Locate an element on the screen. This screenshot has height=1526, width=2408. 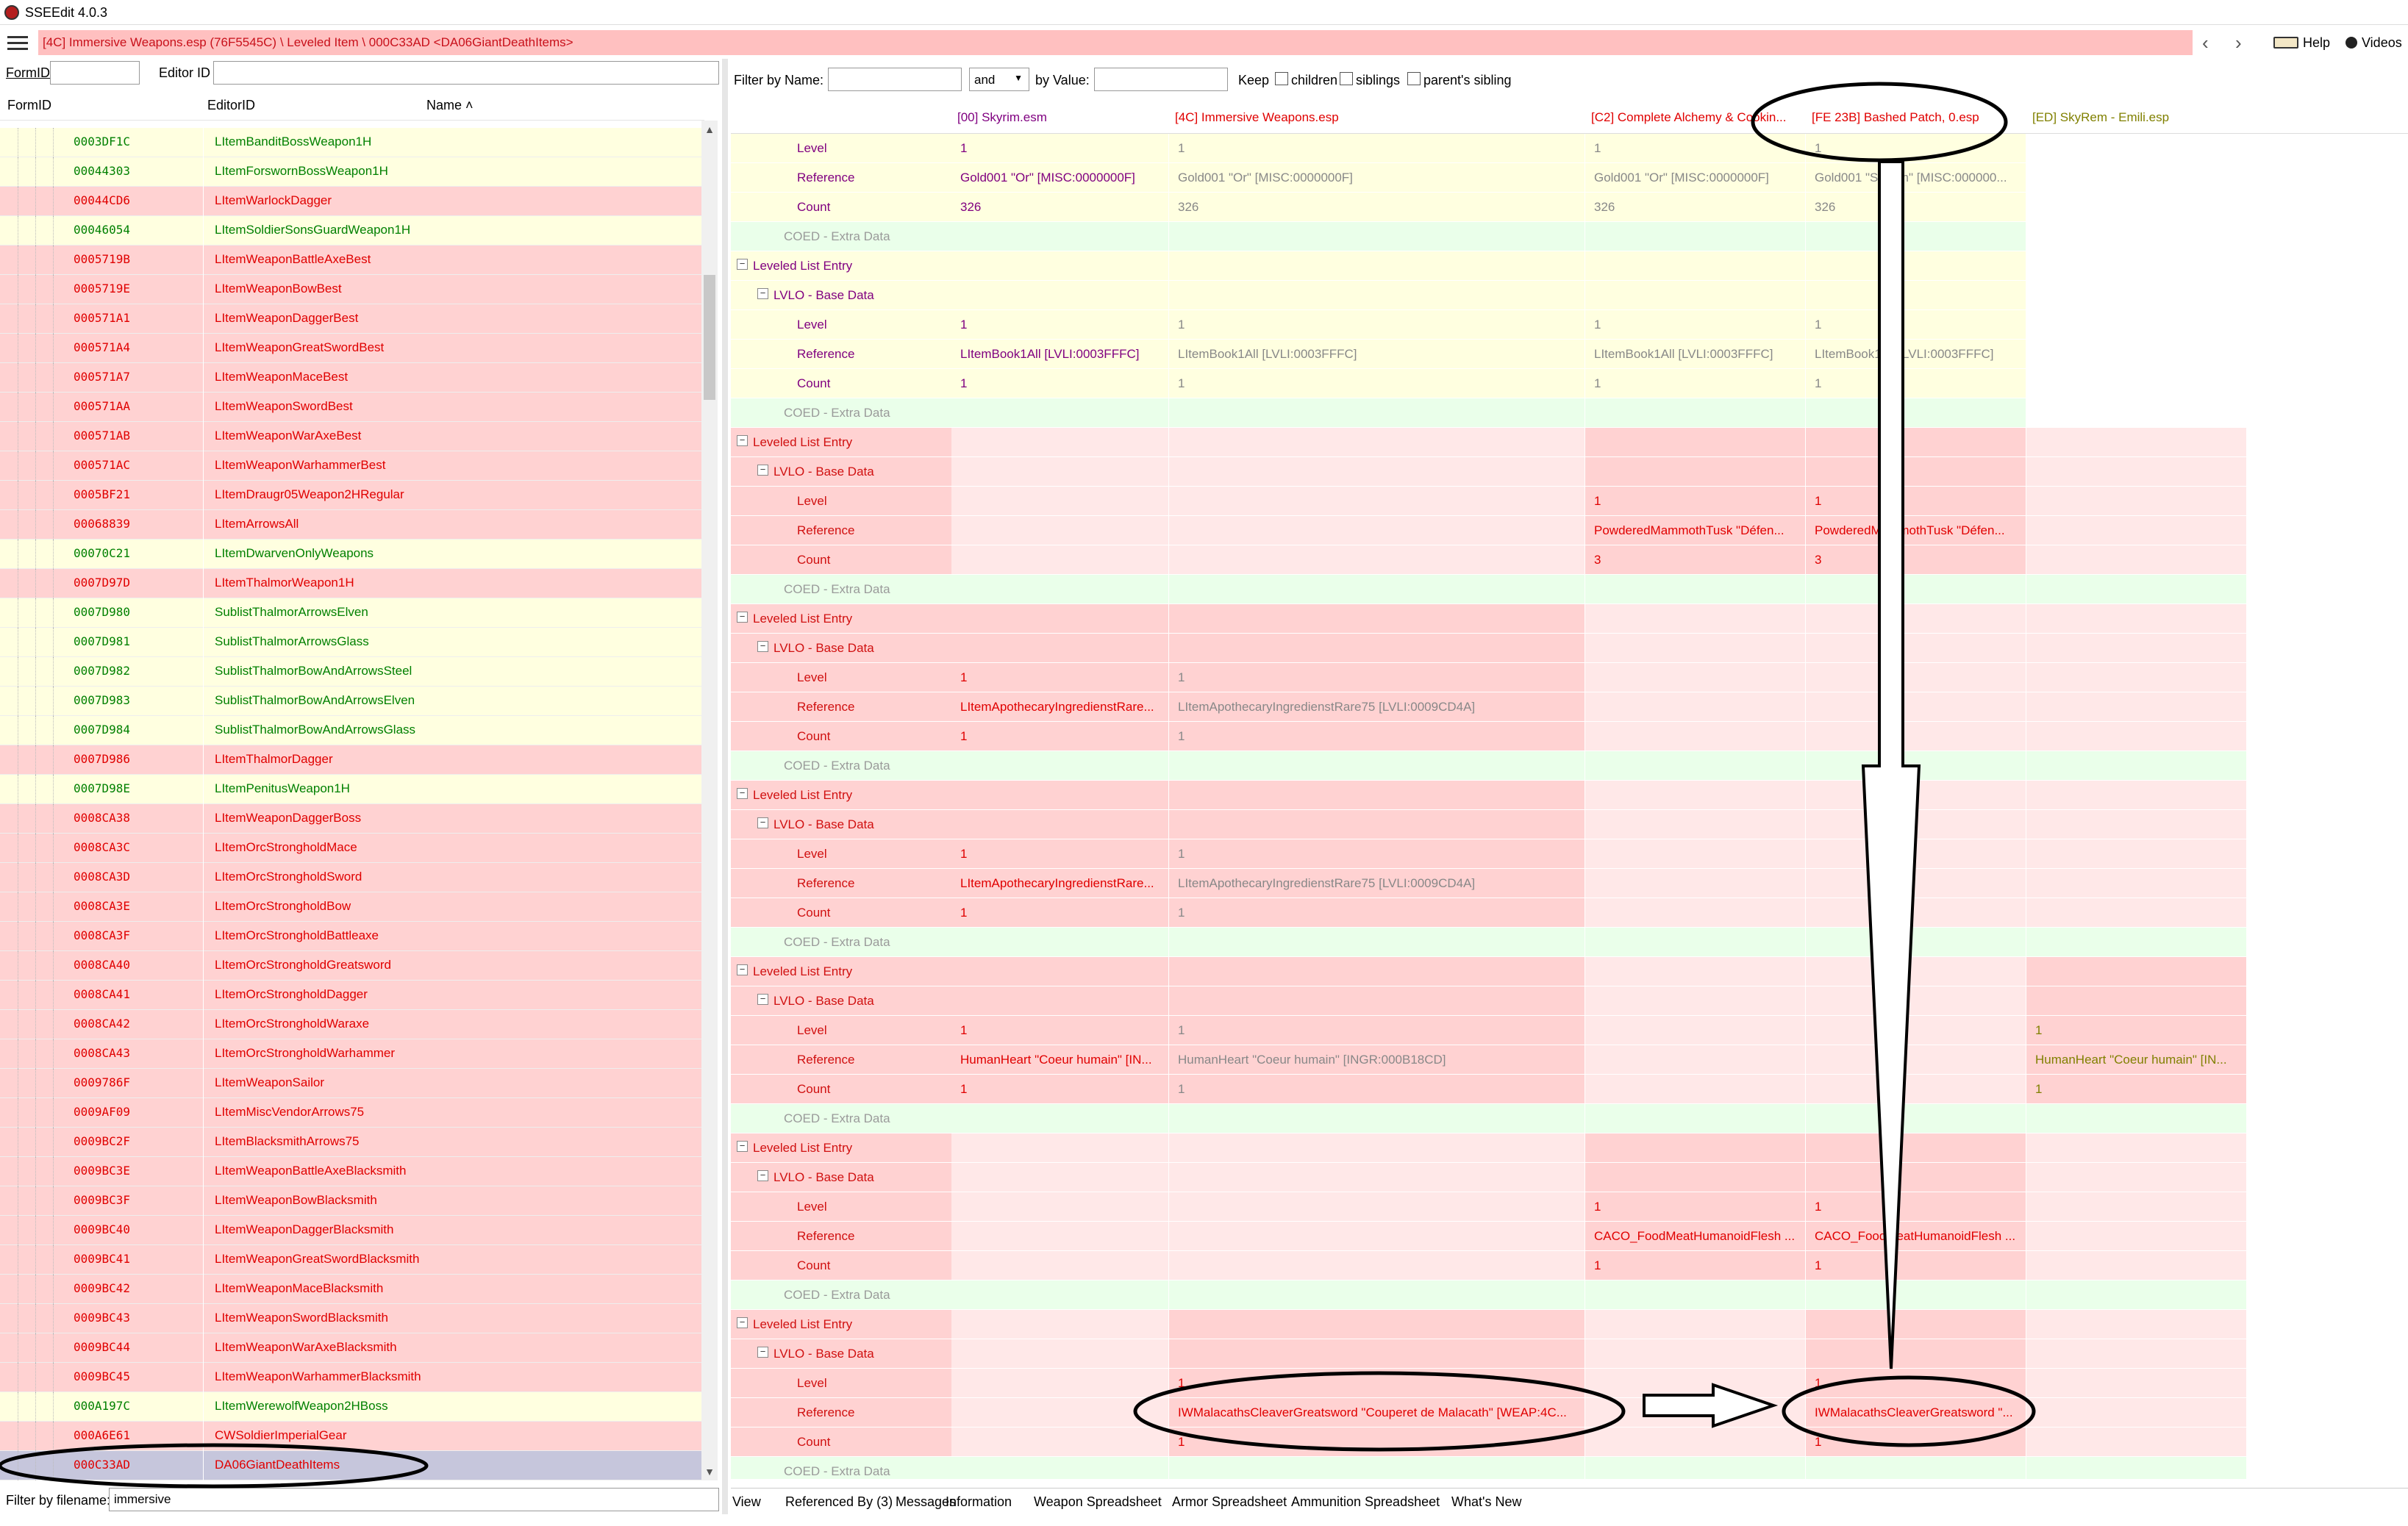
tab-view: View is located at coordinates (747, 1502).